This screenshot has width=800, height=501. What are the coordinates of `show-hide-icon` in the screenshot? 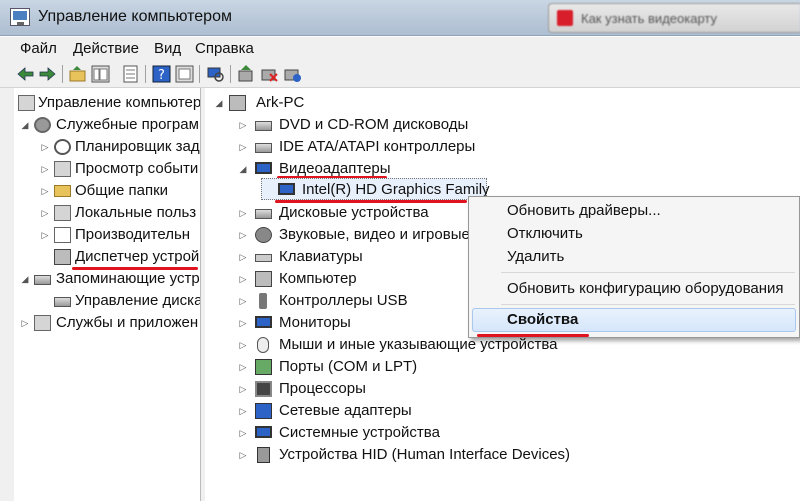 It's located at (184, 74).